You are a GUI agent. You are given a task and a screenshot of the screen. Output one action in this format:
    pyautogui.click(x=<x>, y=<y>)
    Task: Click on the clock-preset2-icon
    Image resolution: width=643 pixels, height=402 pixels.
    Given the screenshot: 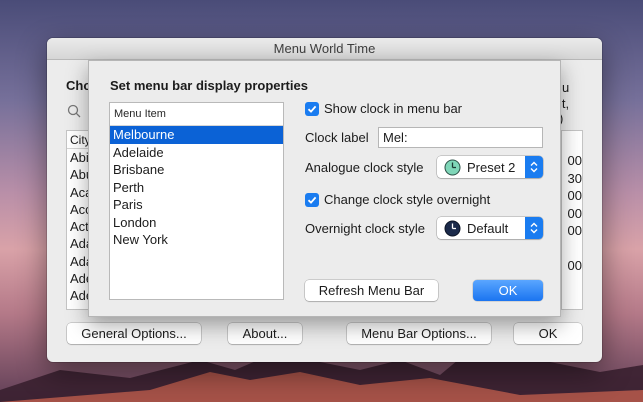 What is the action you would take?
    pyautogui.click(x=452, y=167)
    